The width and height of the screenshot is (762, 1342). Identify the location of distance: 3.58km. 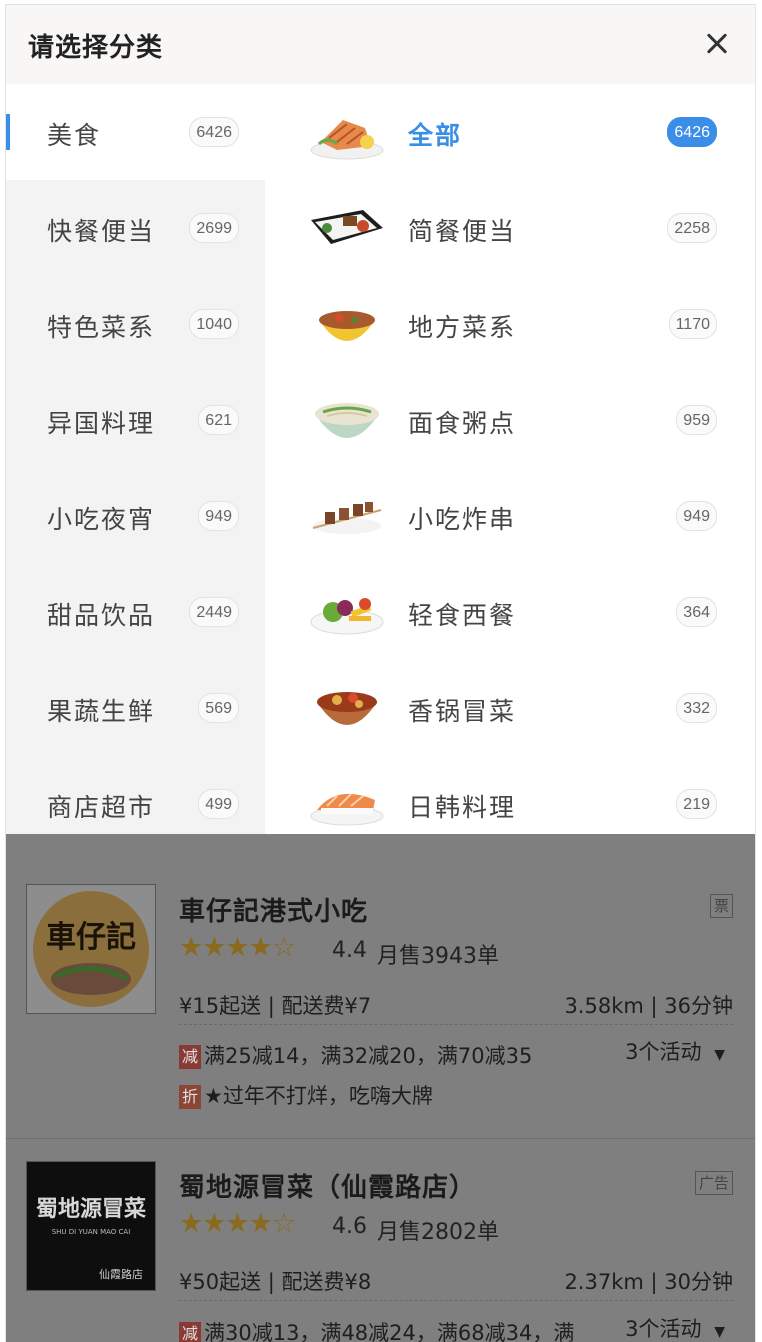
(604, 1006).